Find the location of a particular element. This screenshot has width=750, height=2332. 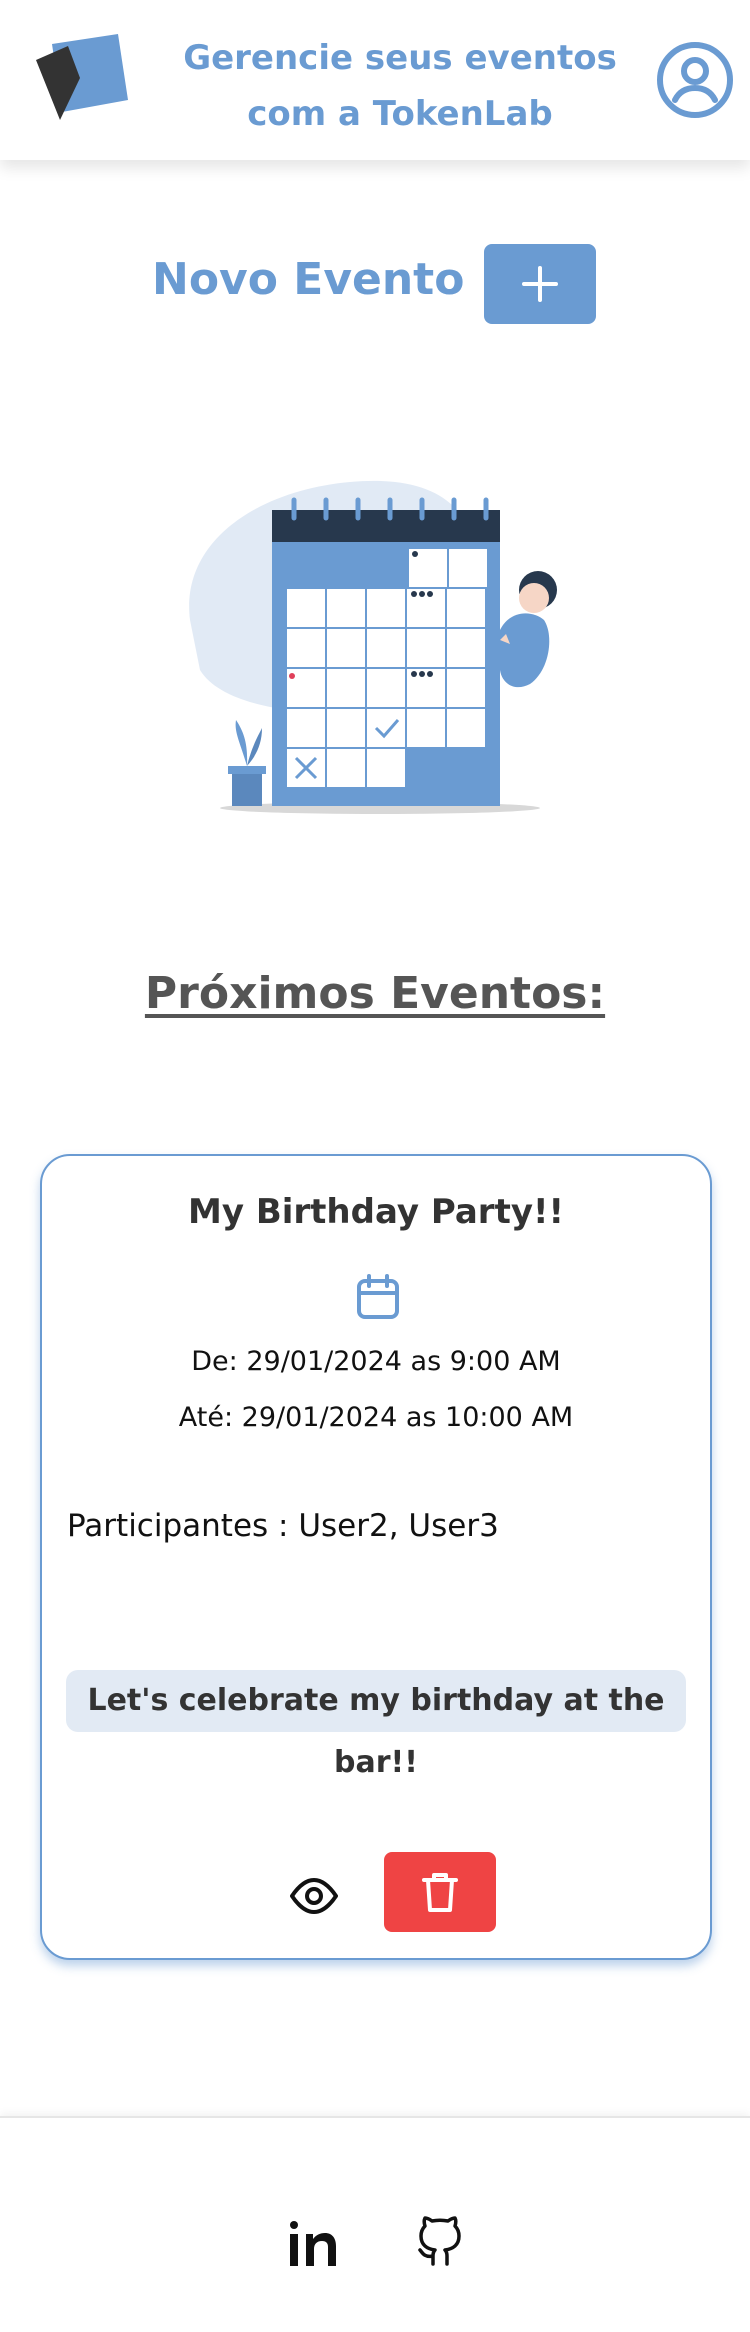

new-event-label: Novo Evento is located at coordinates (308, 279).